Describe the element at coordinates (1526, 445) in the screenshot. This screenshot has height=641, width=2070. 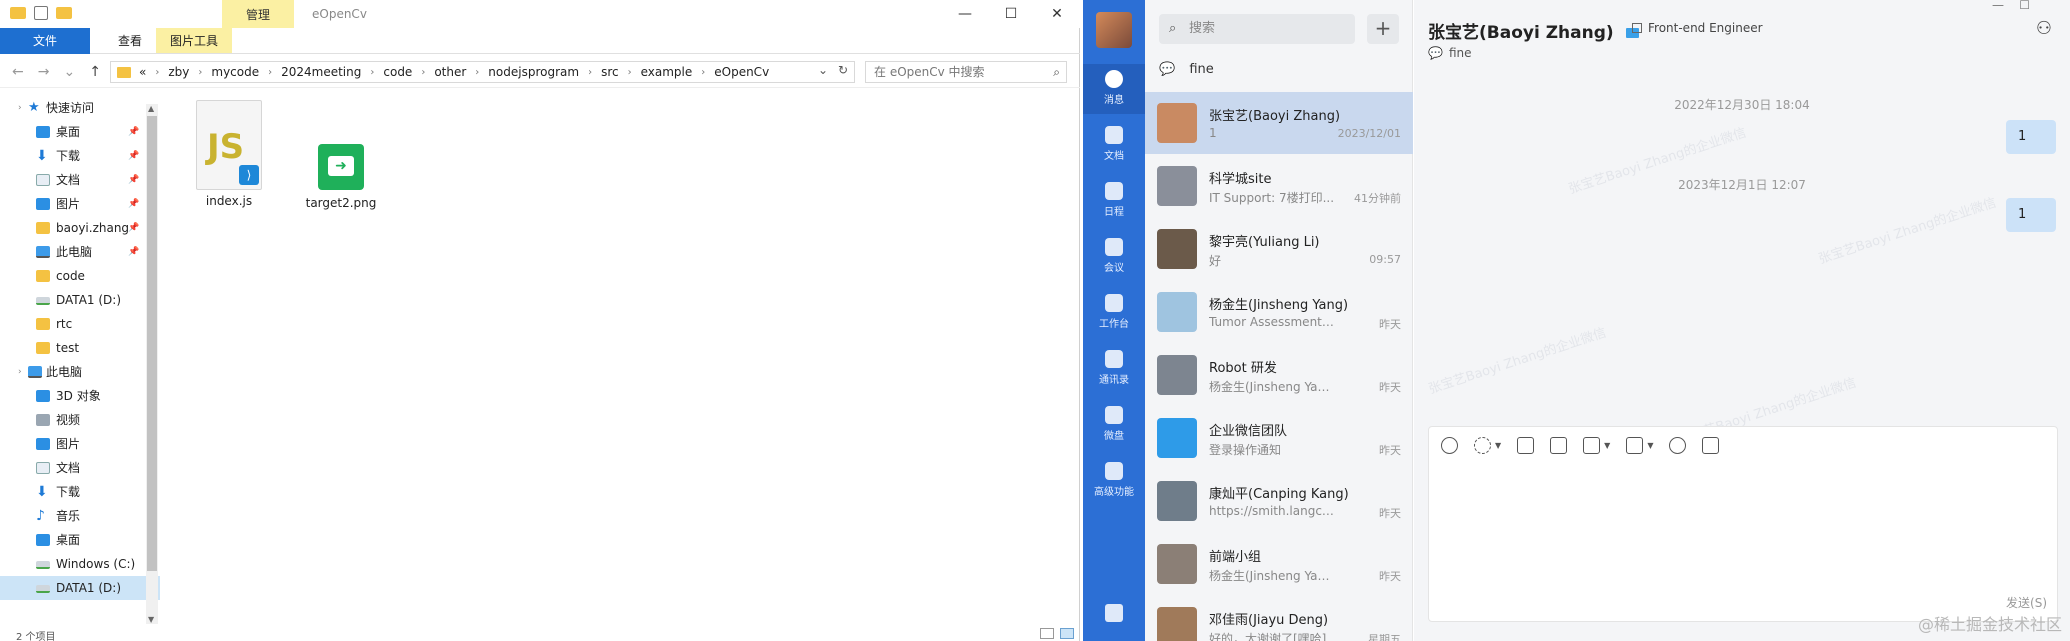
I see `image-icon` at that location.